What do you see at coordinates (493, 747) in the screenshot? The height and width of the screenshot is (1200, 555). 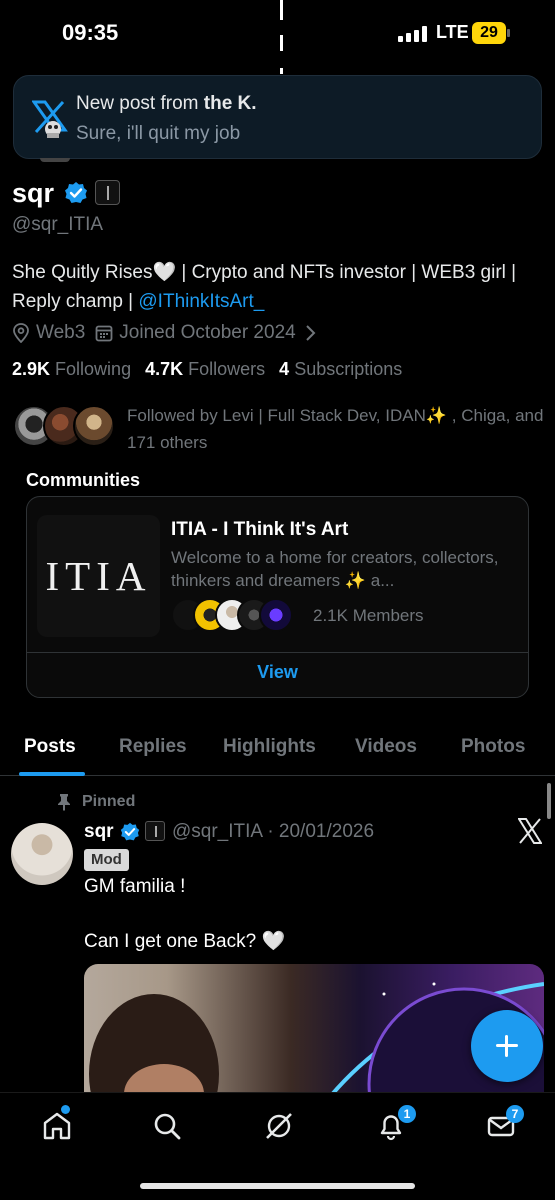 I see `tab-photos: Photos` at bounding box center [493, 747].